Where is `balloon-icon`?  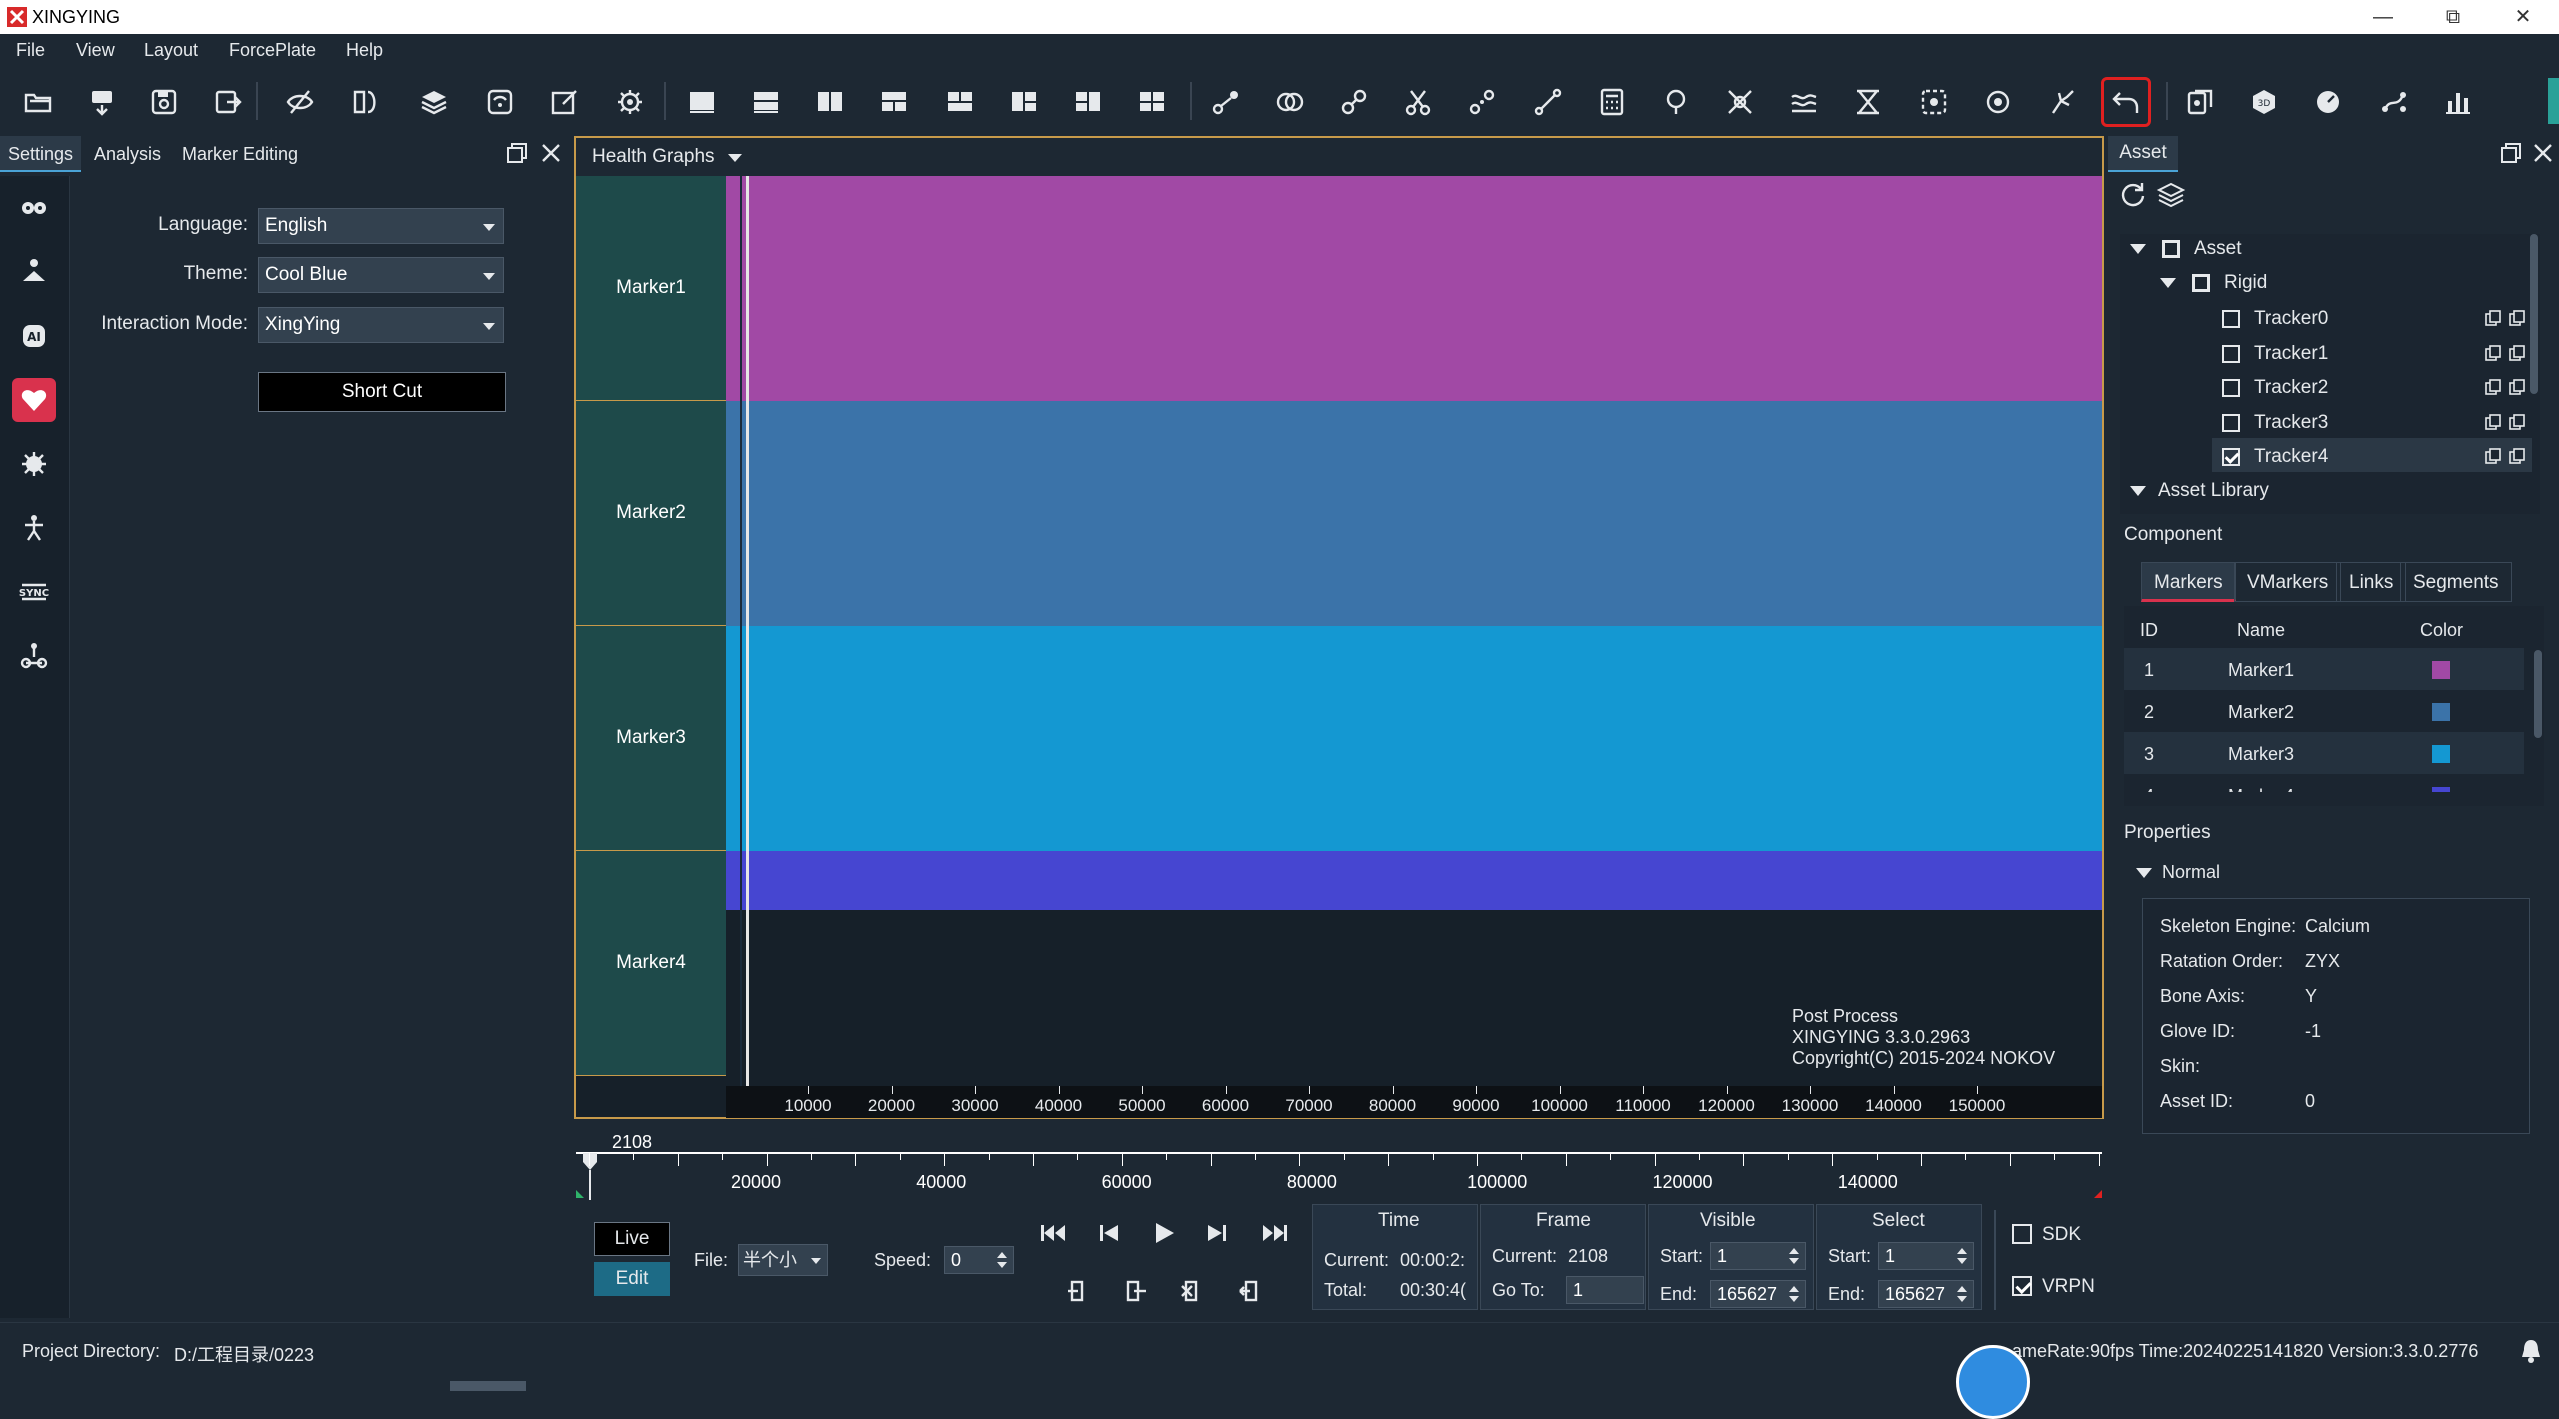
balloon-icon is located at coordinates (1676, 102).